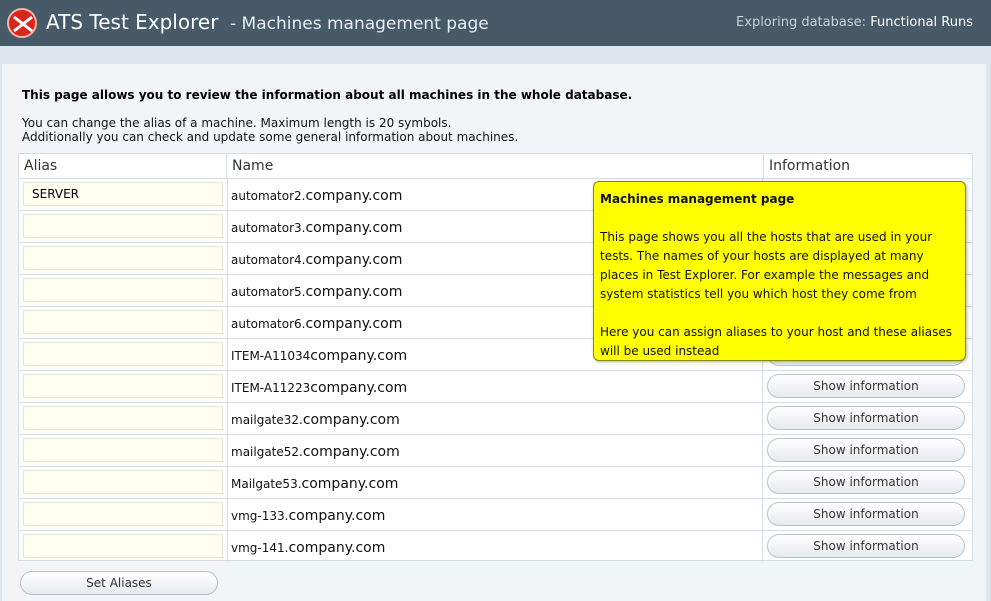 The image size is (991, 601). Describe the element at coordinates (359, 24) in the screenshot. I see `page-subtitle: - Machines management page` at that location.